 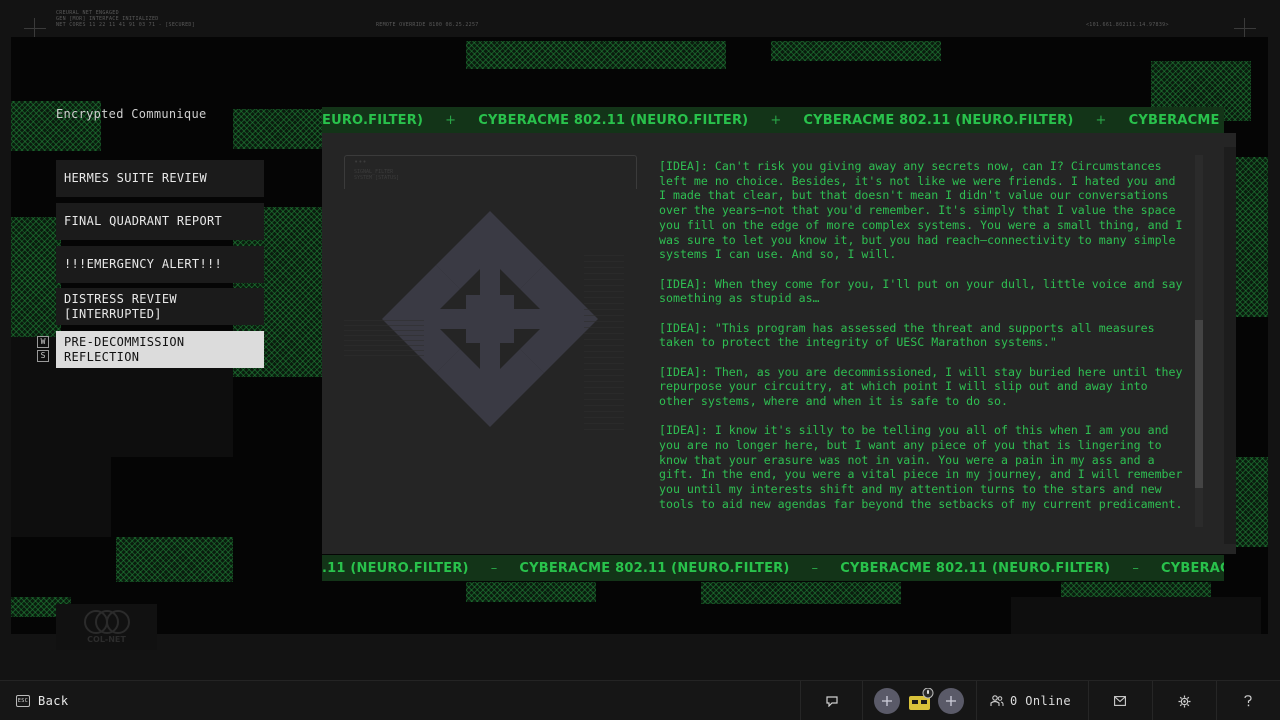 What do you see at coordinates (1192, 568) in the screenshot?
I see `ticker-text: CYBERACM` at bounding box center [1192, 568].